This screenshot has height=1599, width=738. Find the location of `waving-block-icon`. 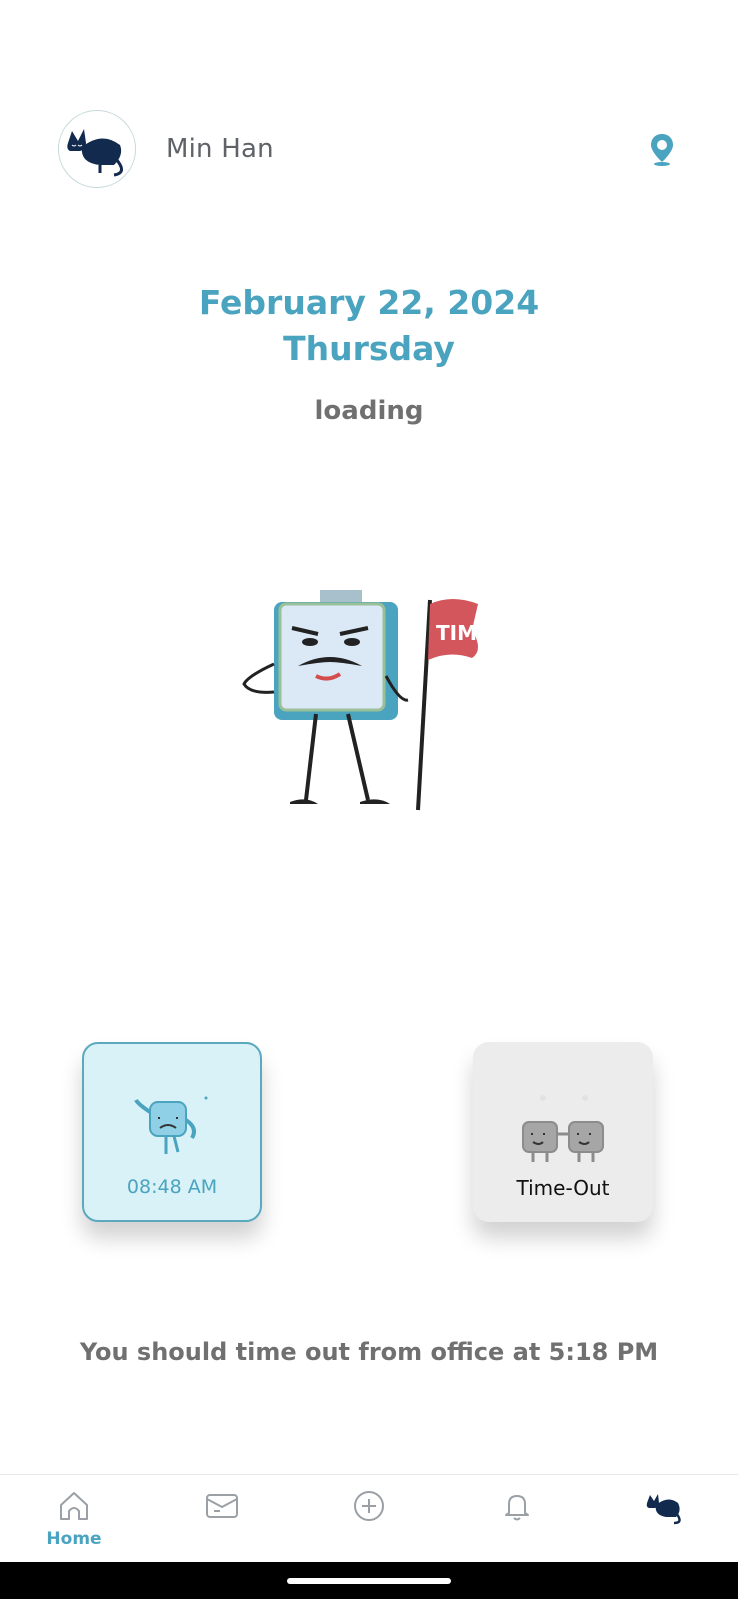

waving-block-icon is located at coordinates (172, 1127).